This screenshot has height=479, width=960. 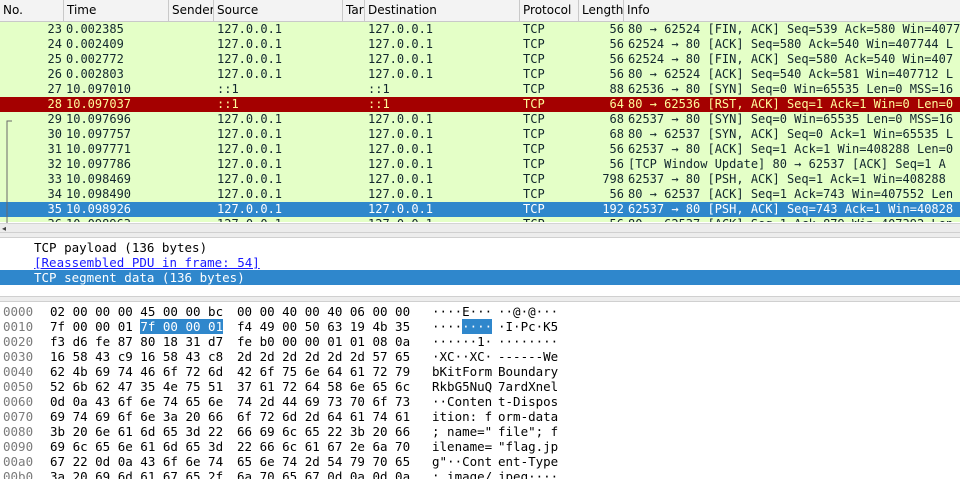 What do you see at coordinates (121, 247) in the screenshot?
I see `detail-text: TCP payload (136 bytes)` at bounding box center [121, 247].